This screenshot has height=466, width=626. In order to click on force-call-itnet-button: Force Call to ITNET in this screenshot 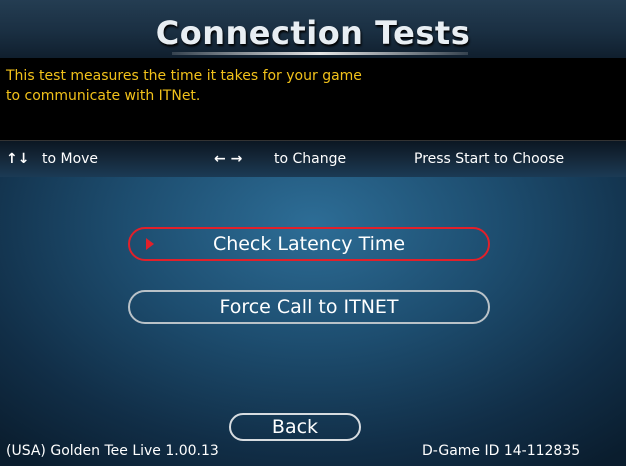, I will do `click(309, 307)`.